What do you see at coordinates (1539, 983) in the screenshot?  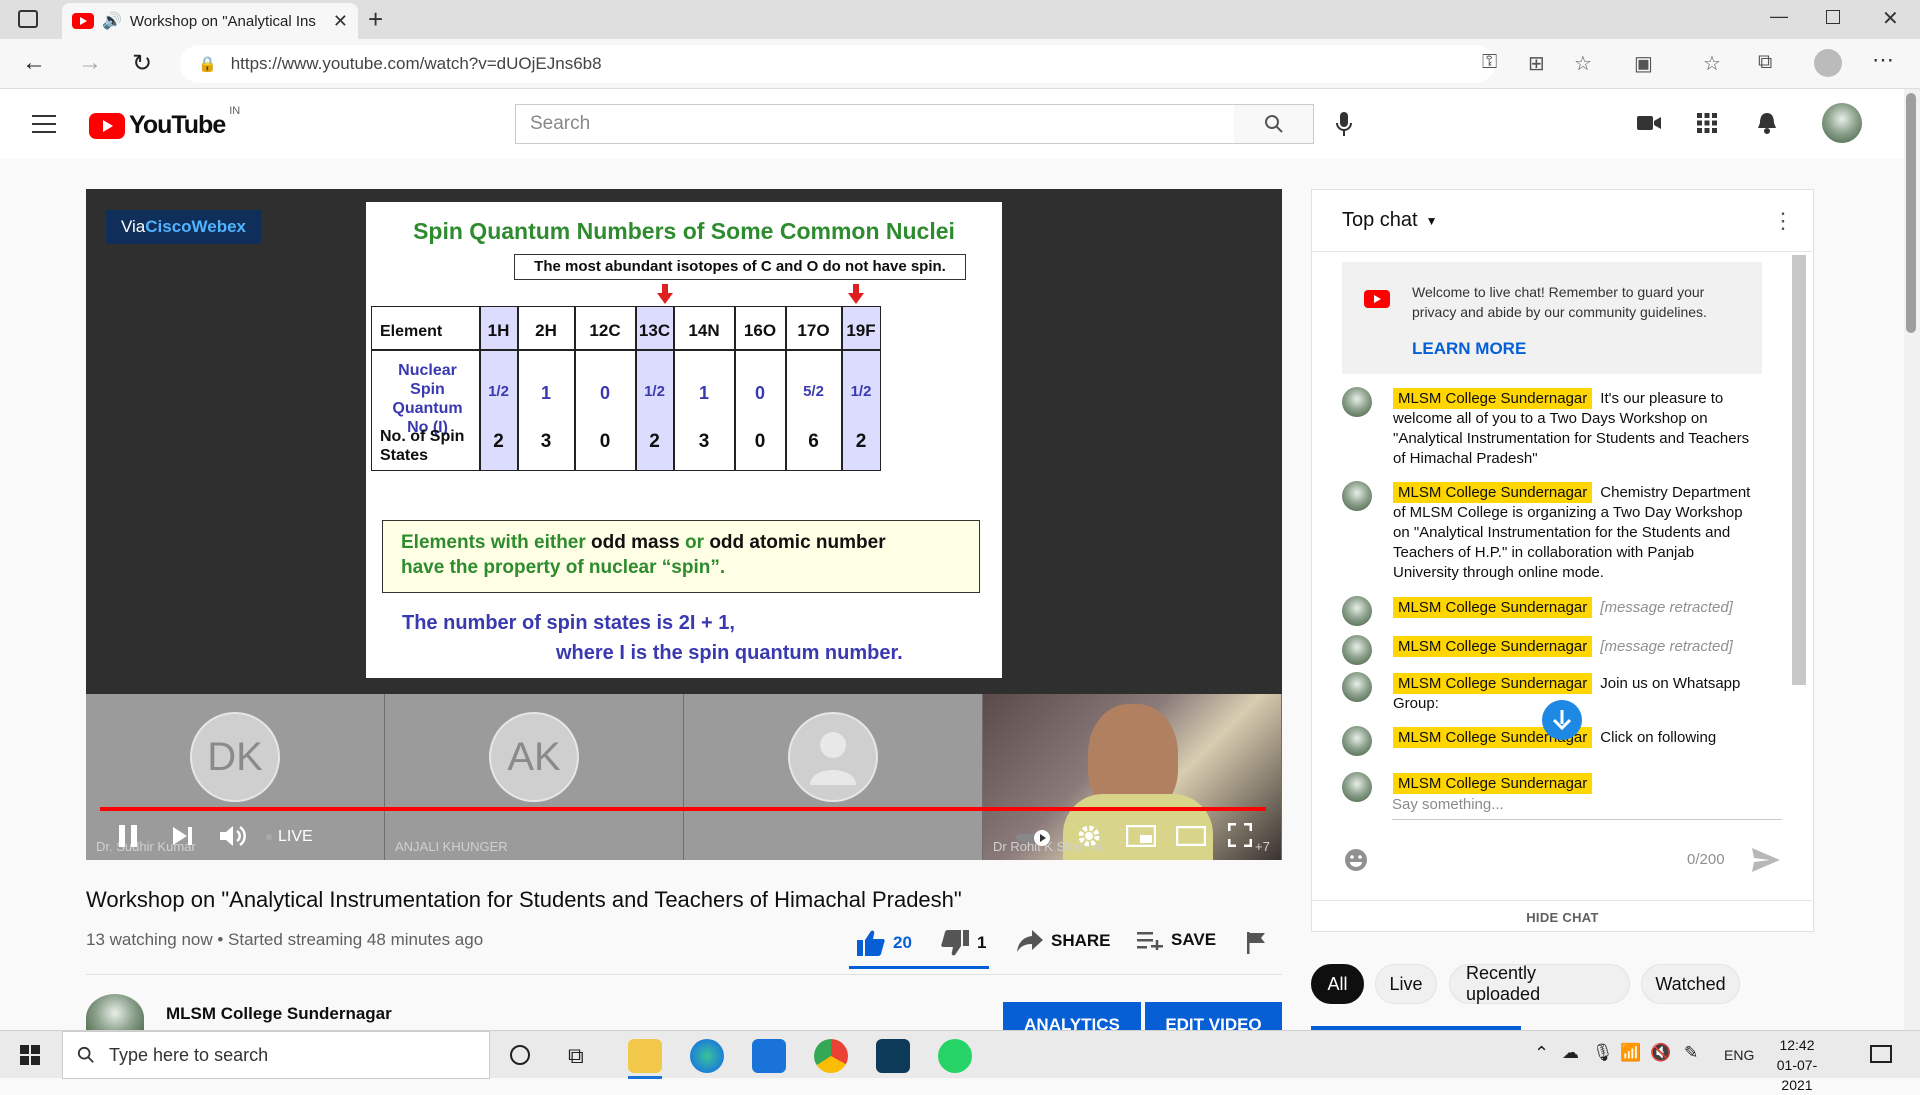 I see `chip-recently-uploaded: Recently uploaded` at bounding box center [1539, 983].